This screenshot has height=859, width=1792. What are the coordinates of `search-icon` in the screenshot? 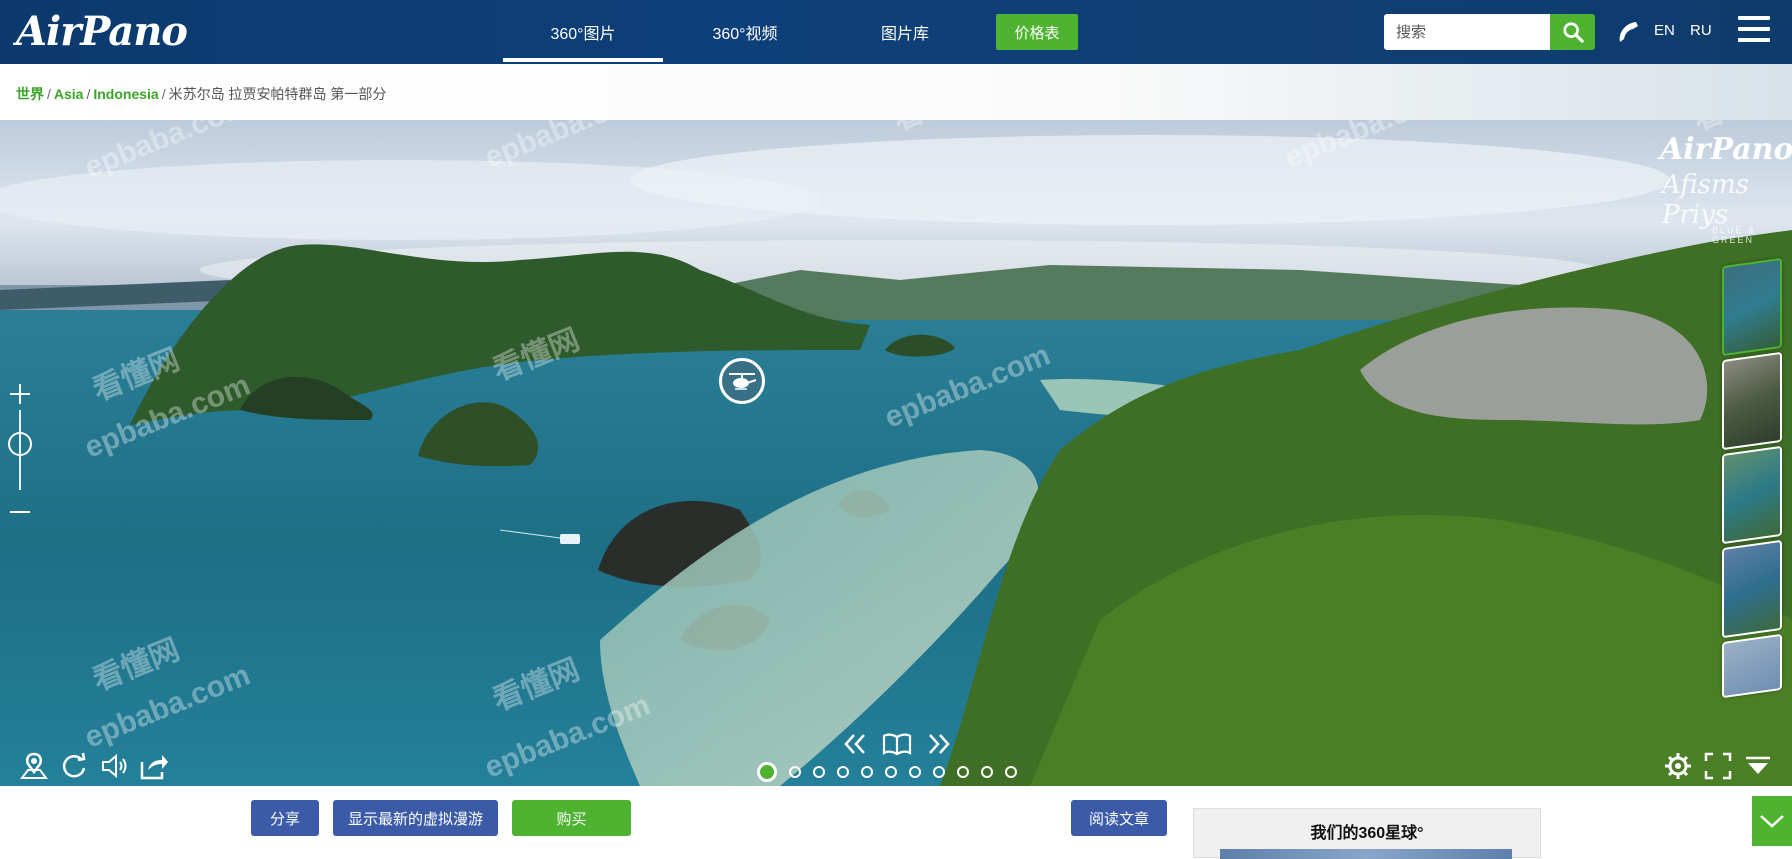 It's located at (1573, 32).